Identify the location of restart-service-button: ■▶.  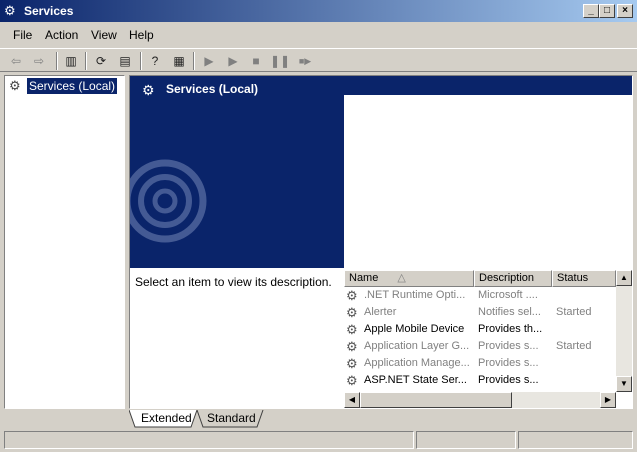
(305, 61).